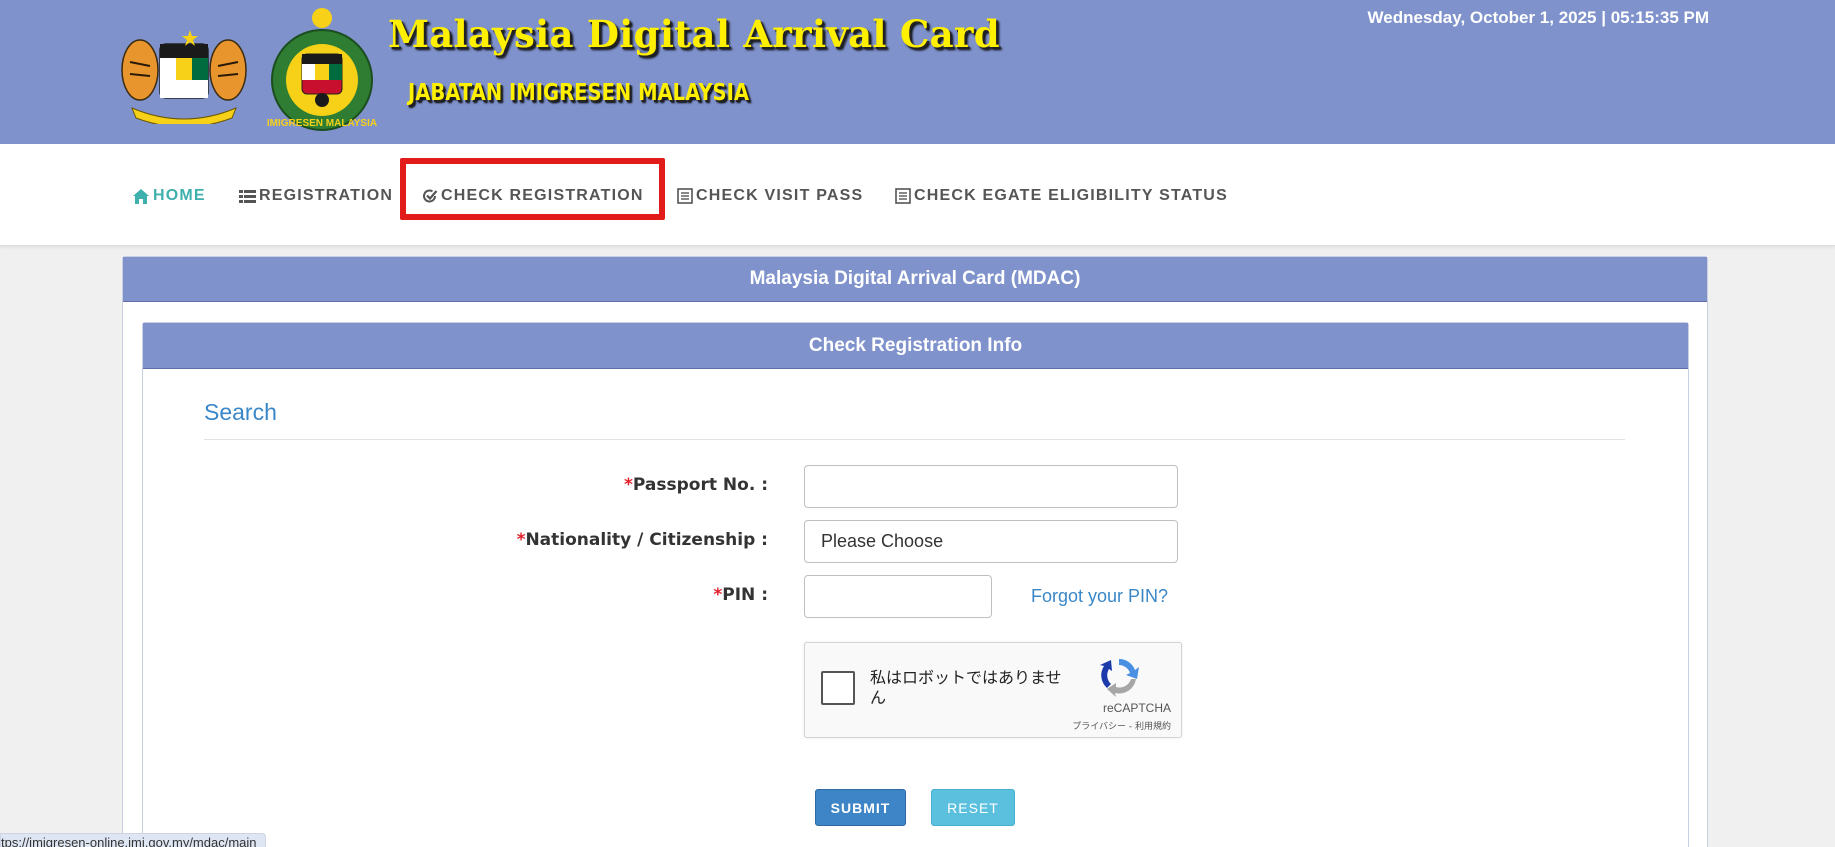  I want to click on home-icon, so click(141, 196).